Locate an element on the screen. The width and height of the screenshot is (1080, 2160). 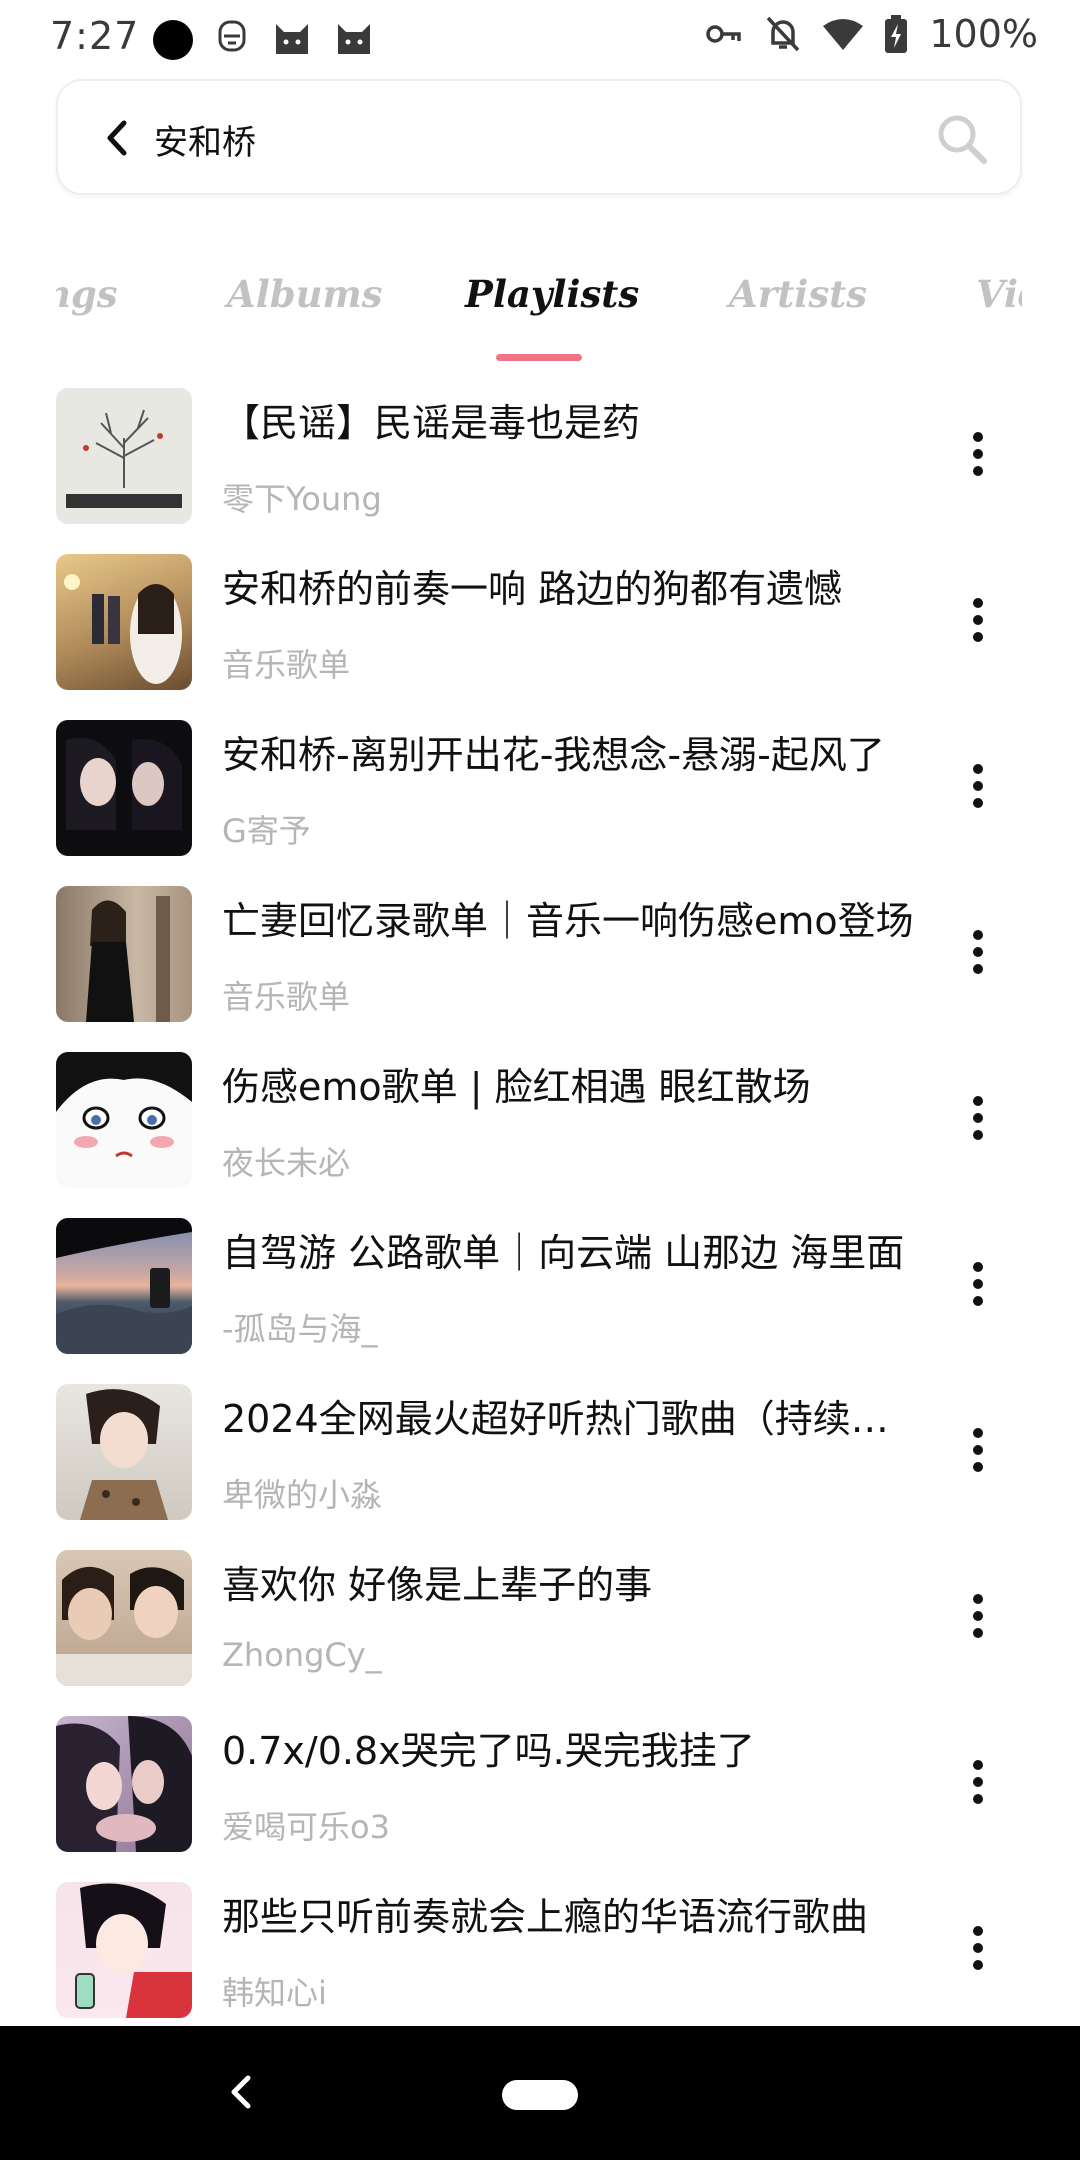
playlist-title: 那些只听前奏就会上瘾的华语流行歌曲 is located at coordinates (545, 1917).